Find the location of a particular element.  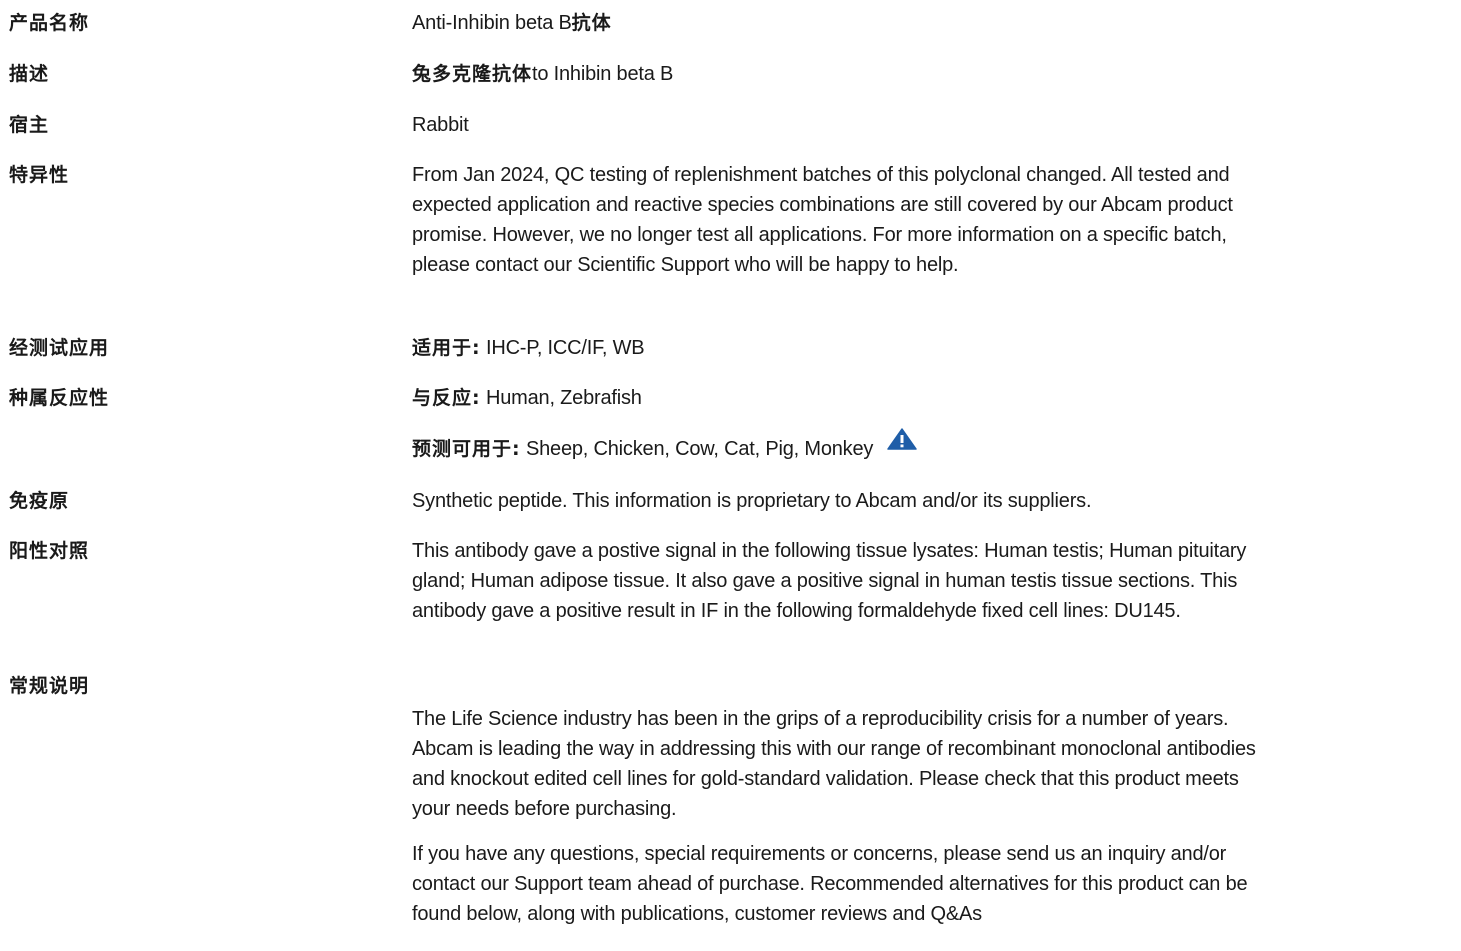

host-value: Rabbit is located at coordinates (440, 125).